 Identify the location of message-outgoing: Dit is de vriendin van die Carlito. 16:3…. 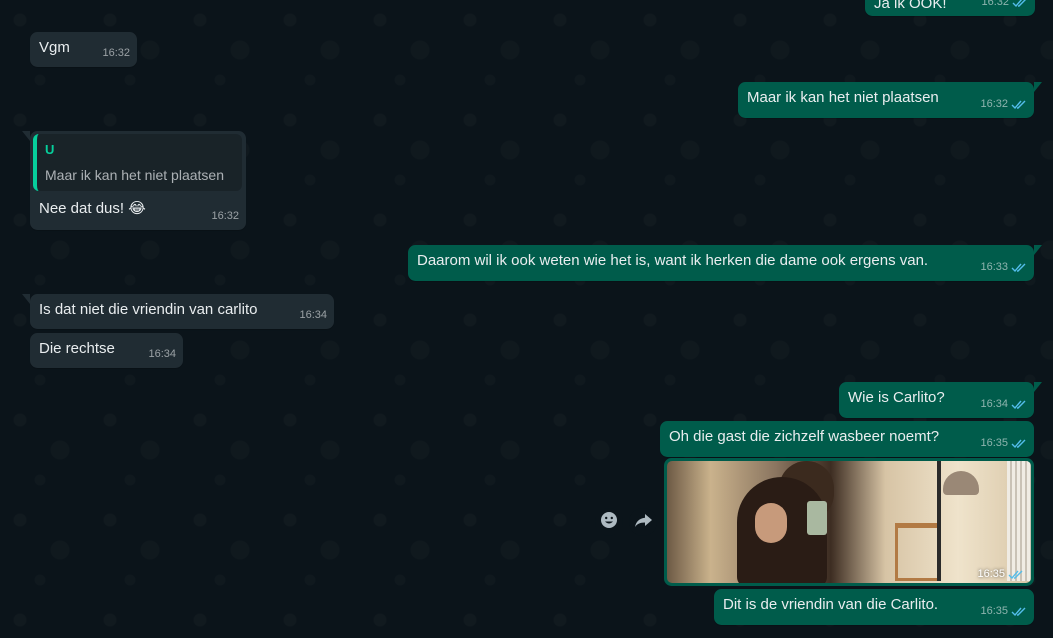
(874, 607).